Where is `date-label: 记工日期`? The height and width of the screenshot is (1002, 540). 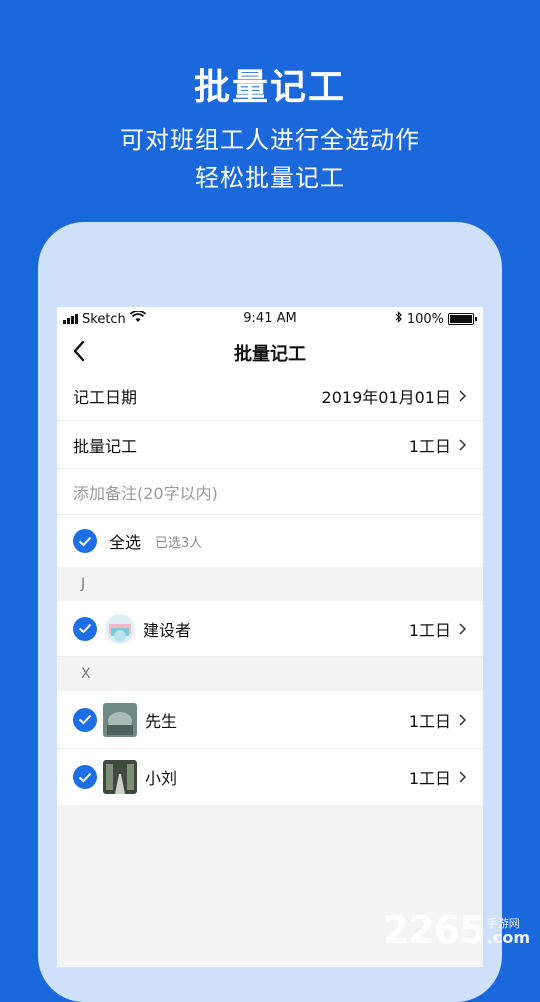
date-label: 记工日期 is located at coordinates (105, 397).